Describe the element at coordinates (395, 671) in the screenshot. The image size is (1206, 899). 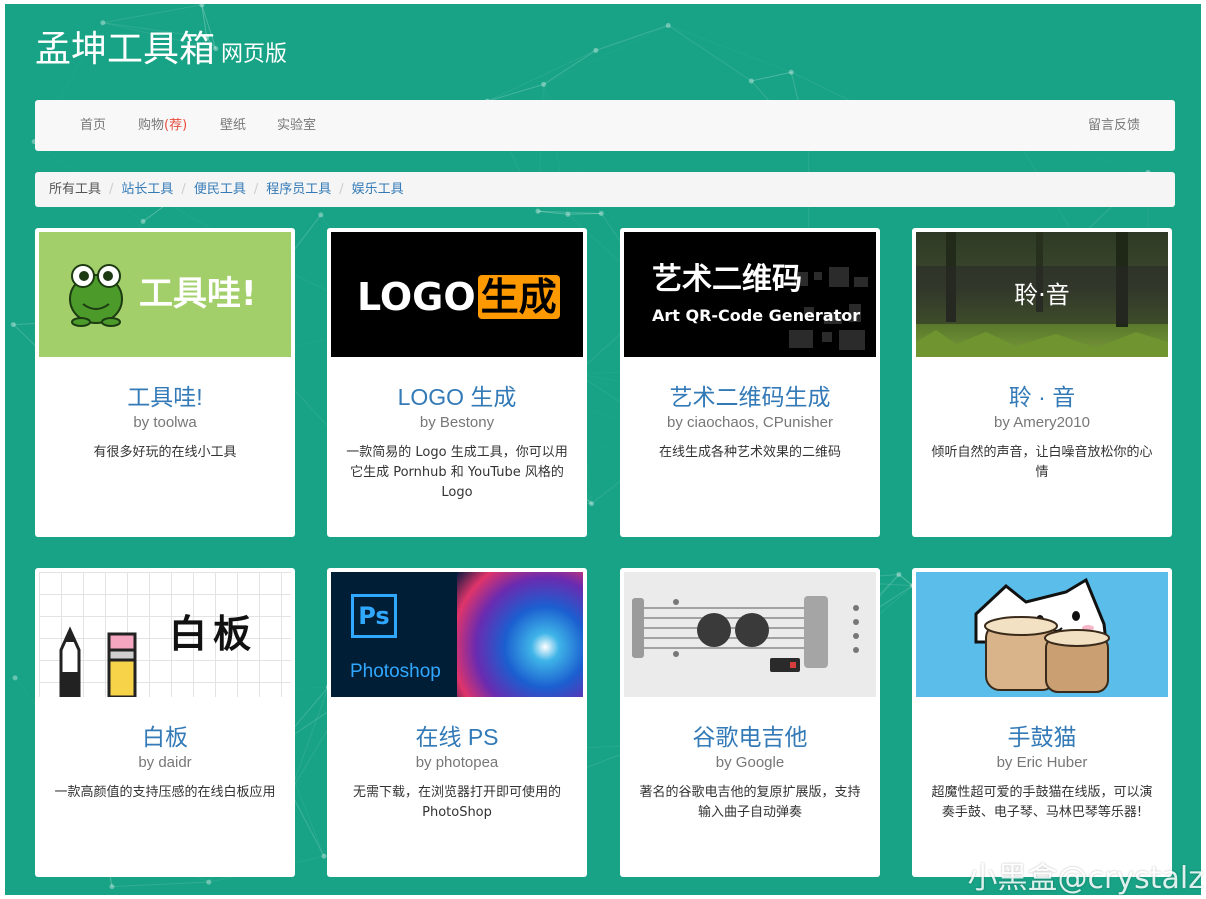
I see `thumb-photoshop-text: Photoshop` at that location.